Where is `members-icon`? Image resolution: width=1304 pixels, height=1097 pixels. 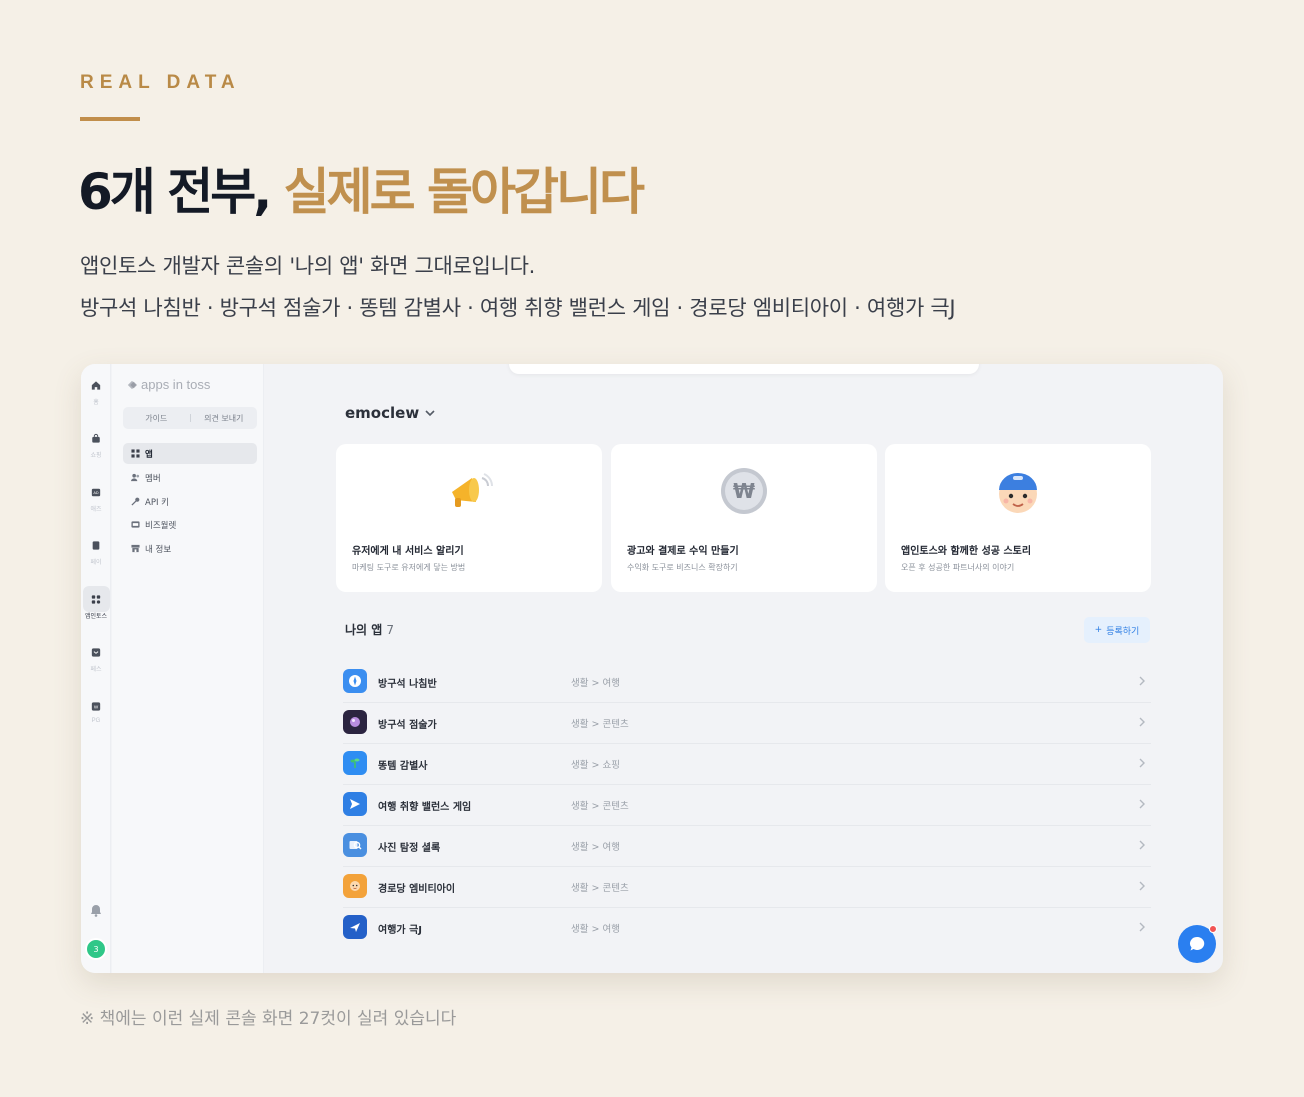 members-icon is located at coordinates (135, 477).